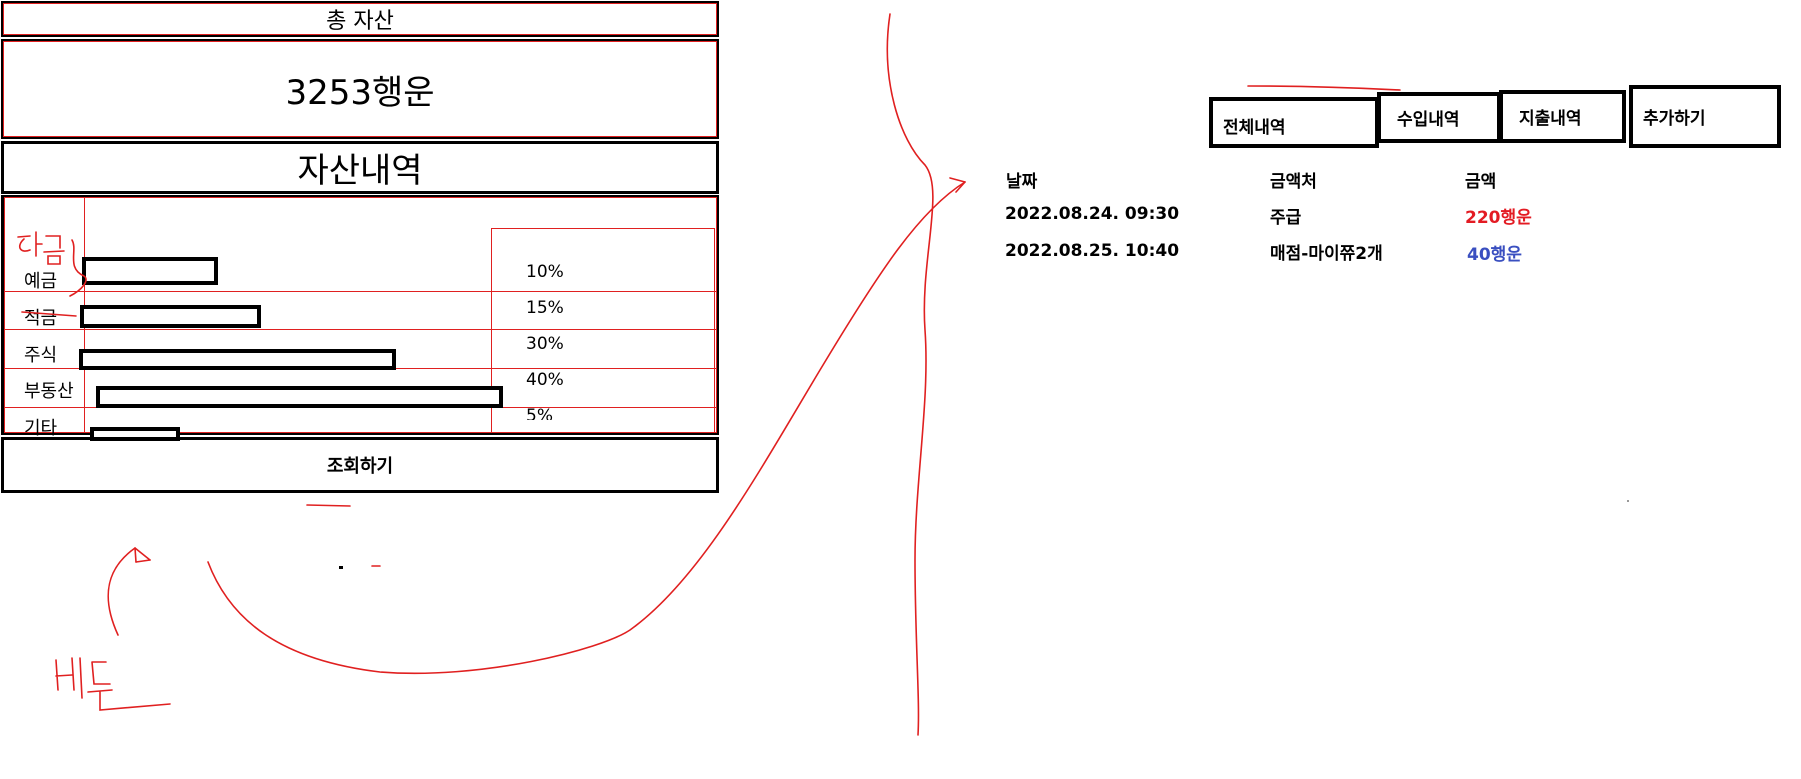 This screenshot has width=1801, height=779. What do you see at coordinates (143, 561) in the screenshot?
I see `button-arrow-tail` at bounding box center [143, 561].